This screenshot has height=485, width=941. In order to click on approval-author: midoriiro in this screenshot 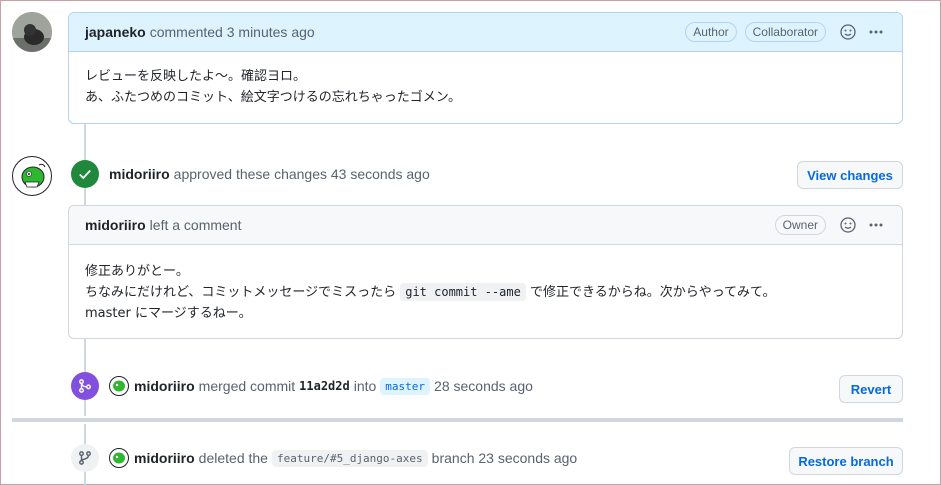, I will do `click(139, 174)`.